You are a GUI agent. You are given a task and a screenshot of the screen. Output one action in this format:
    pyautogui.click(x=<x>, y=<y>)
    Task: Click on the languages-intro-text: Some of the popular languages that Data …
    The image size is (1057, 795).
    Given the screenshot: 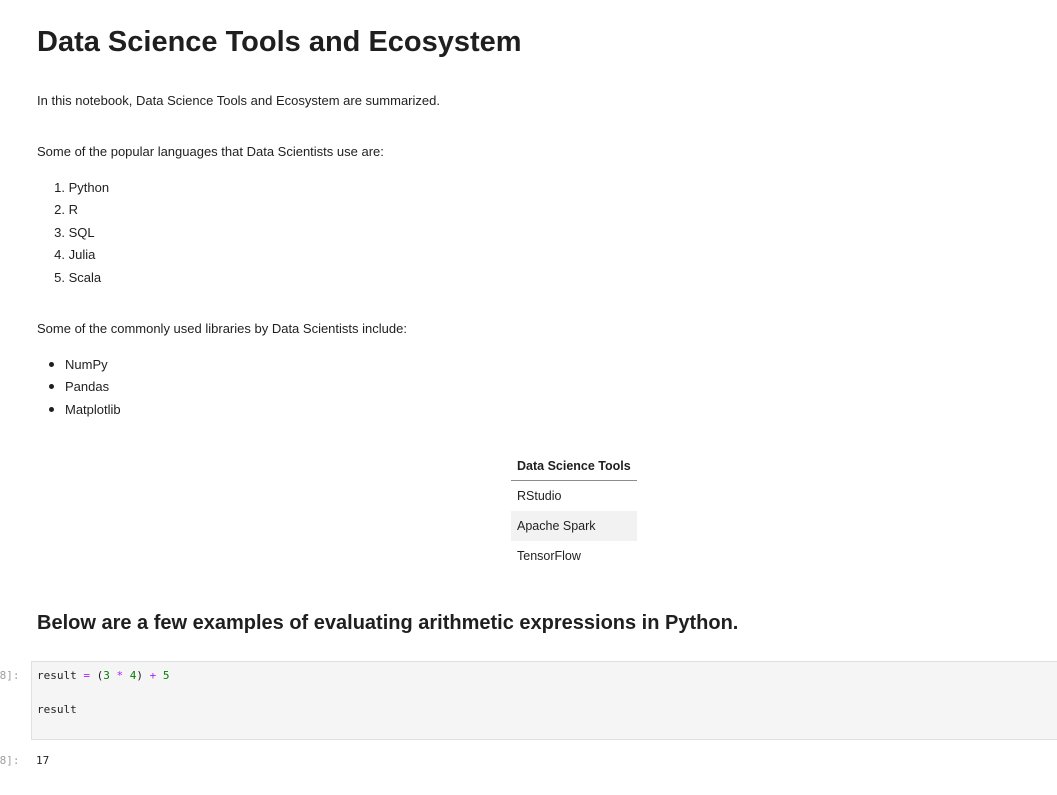 What is the action you would take?
    pyautogui.click(x=210, y=151)
    